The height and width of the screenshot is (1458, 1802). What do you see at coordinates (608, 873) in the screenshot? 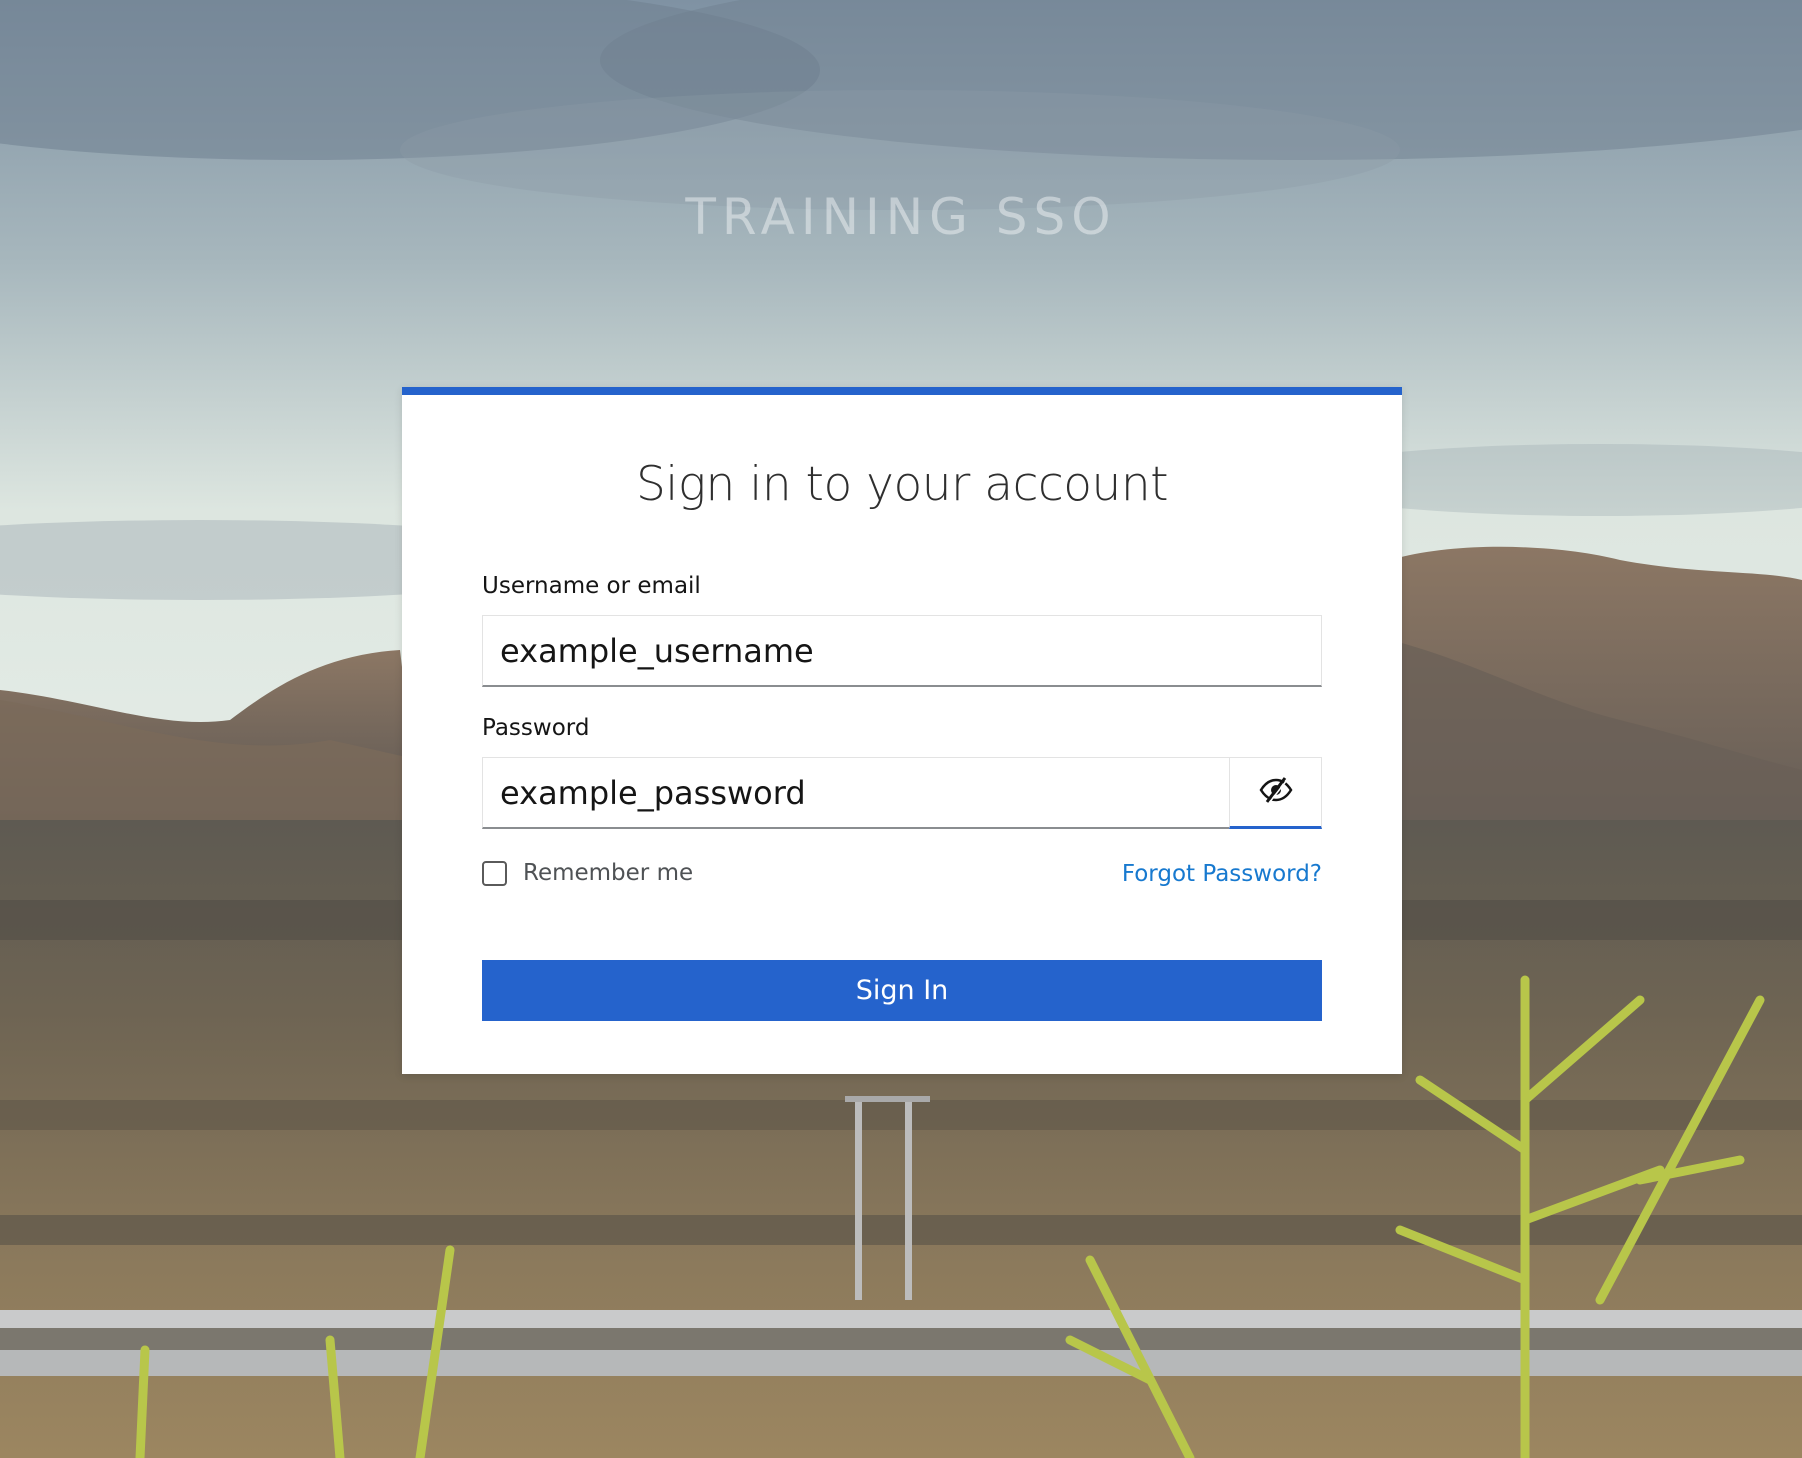
I see `remember-me-label: Remember me` at bounding box center [608, 873].